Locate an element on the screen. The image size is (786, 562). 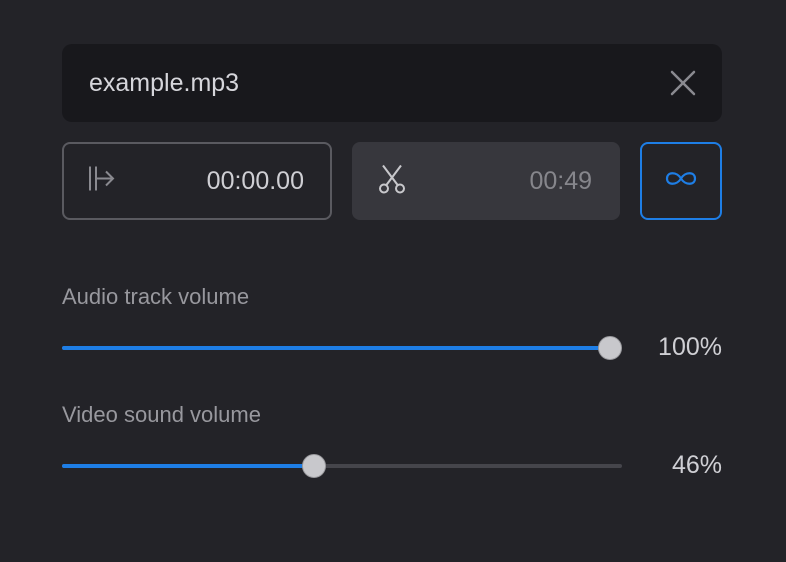
trim-duration-field: 00:49 is located at coordinates (486, 181).